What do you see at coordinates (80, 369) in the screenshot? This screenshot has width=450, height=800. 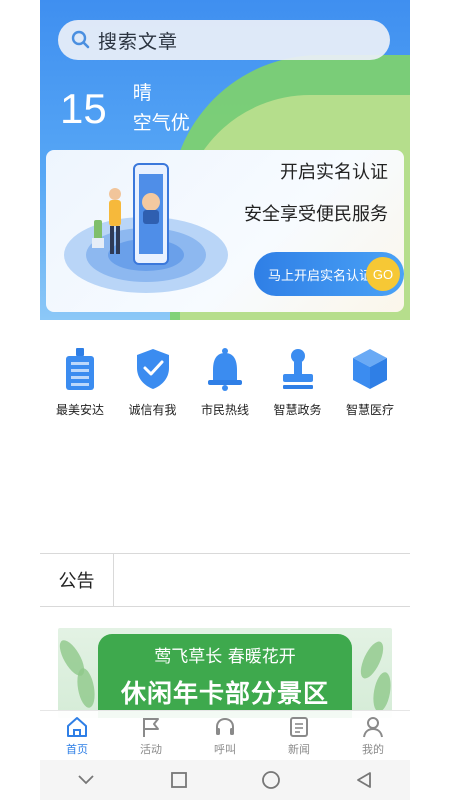 I see `building-icon` at bounding box center [80, 369].